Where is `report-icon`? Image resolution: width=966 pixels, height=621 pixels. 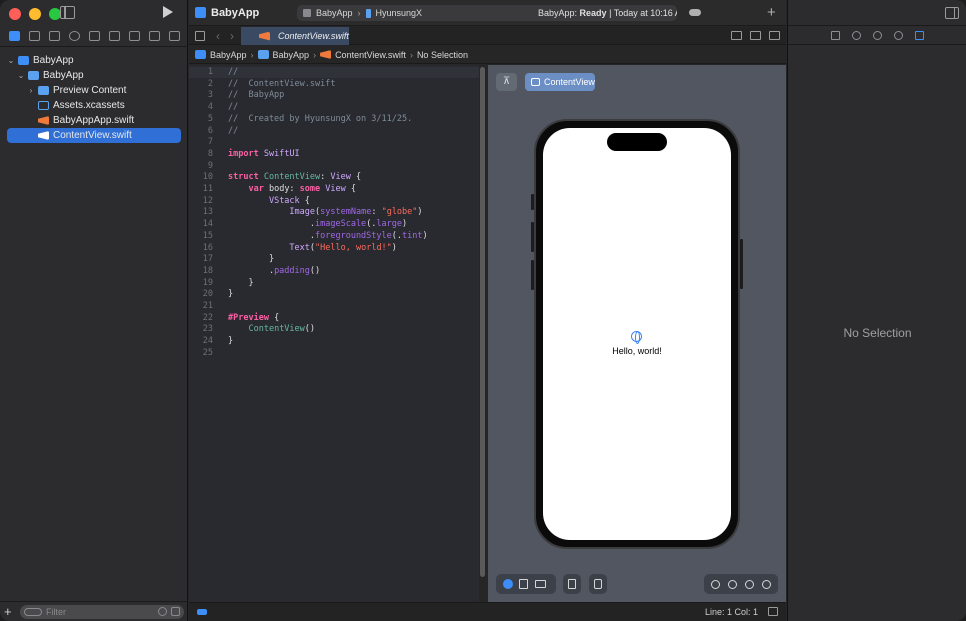
report-icon is located at coordinates (174, 36).